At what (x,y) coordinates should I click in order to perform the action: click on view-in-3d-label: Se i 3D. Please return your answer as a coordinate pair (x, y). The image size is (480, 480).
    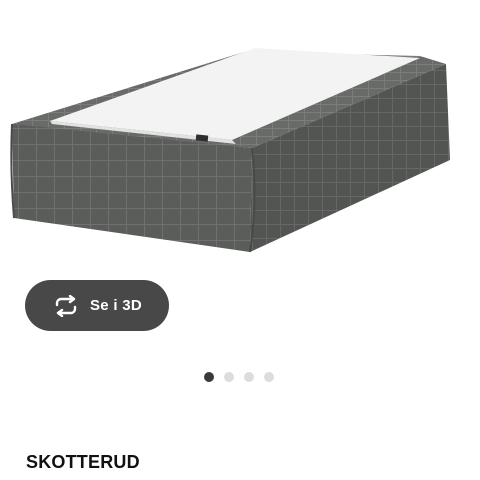
    Looking at the image, I should click on (116, 305).